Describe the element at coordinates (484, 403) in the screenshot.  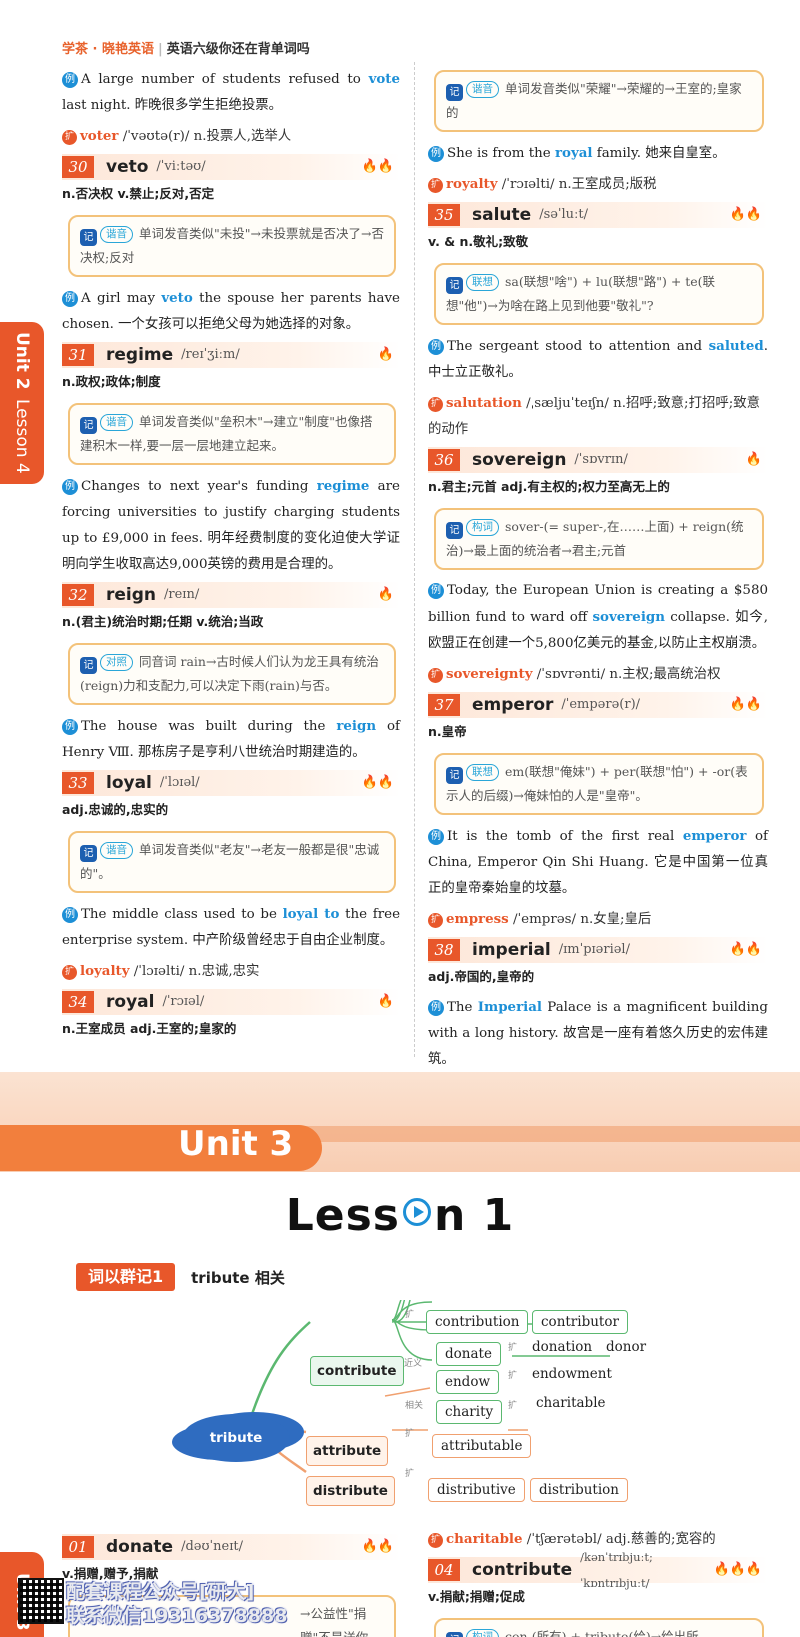
I see `extension-word: salutation` at that location.